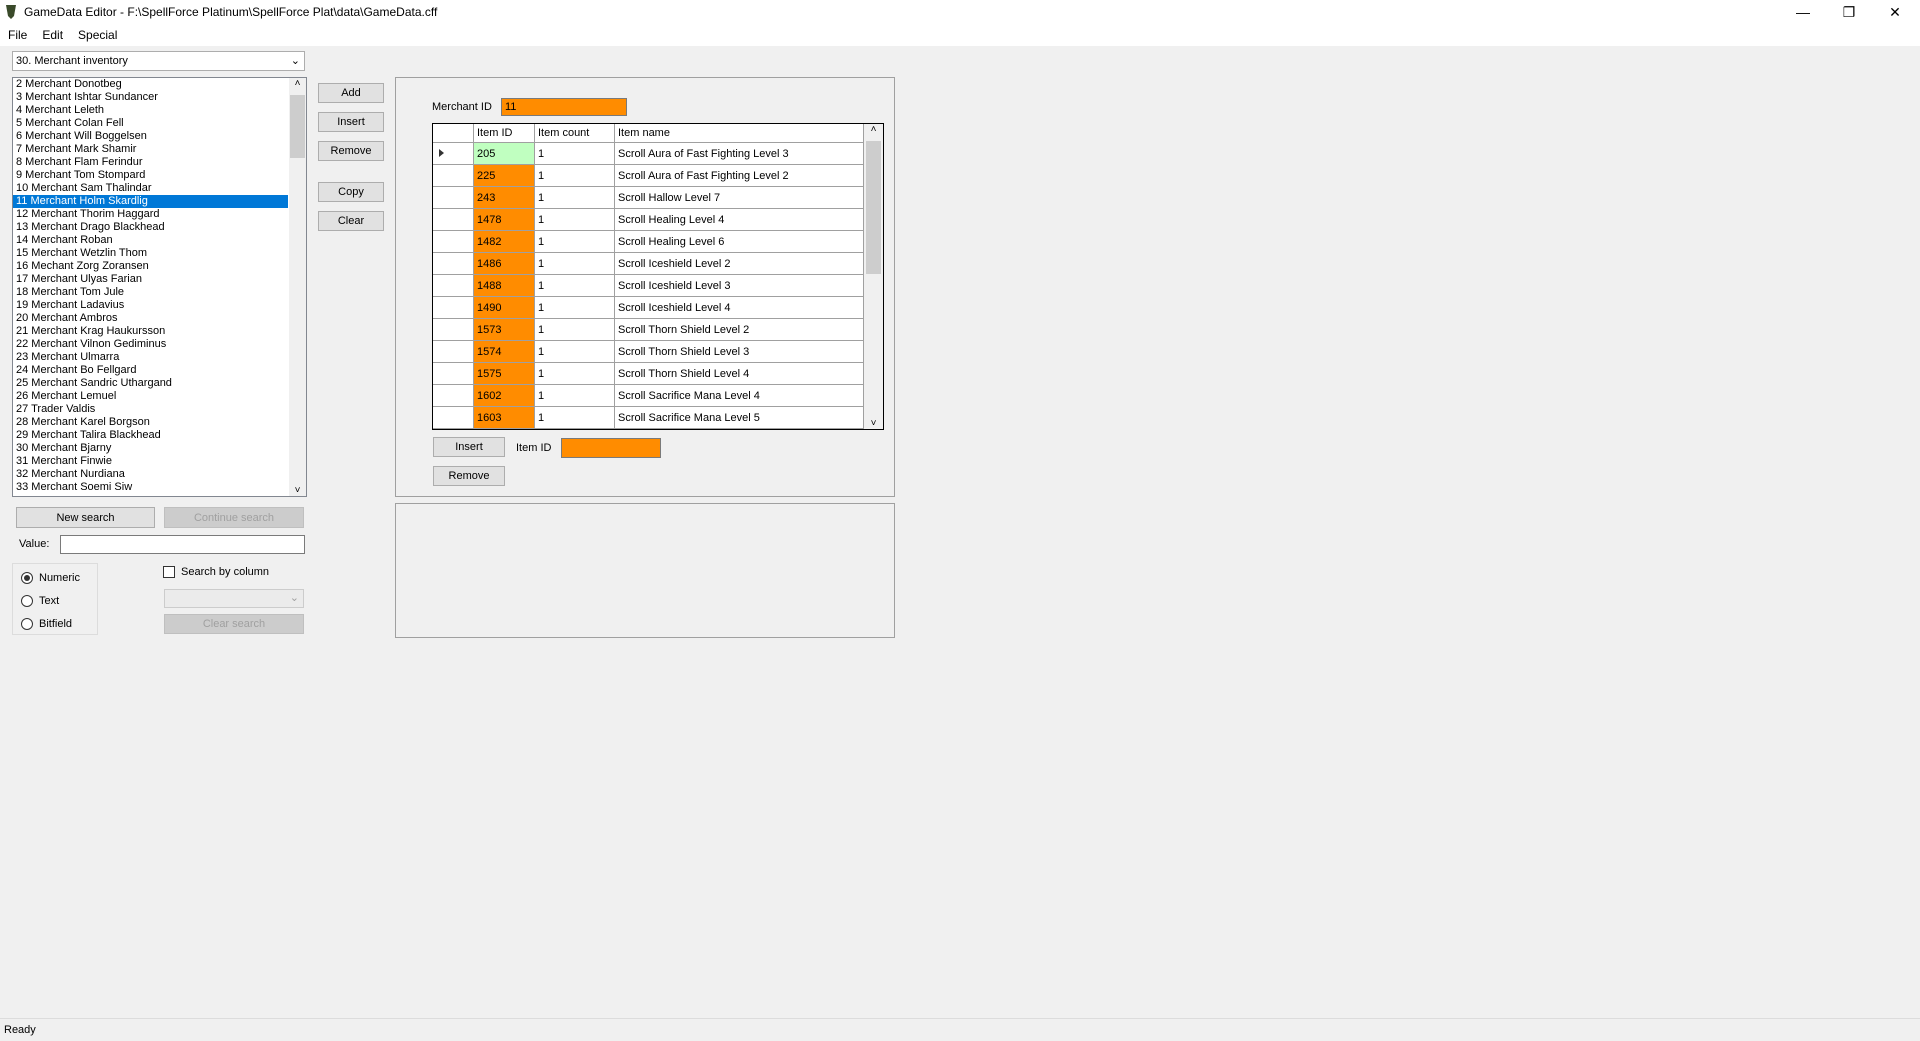 The width and height of the screenshot is (1920, 1041). What do you see at coordinates (1803, 12) in the screenshot?
I see `minimize-button: —` at bounding box center [1803, 12].